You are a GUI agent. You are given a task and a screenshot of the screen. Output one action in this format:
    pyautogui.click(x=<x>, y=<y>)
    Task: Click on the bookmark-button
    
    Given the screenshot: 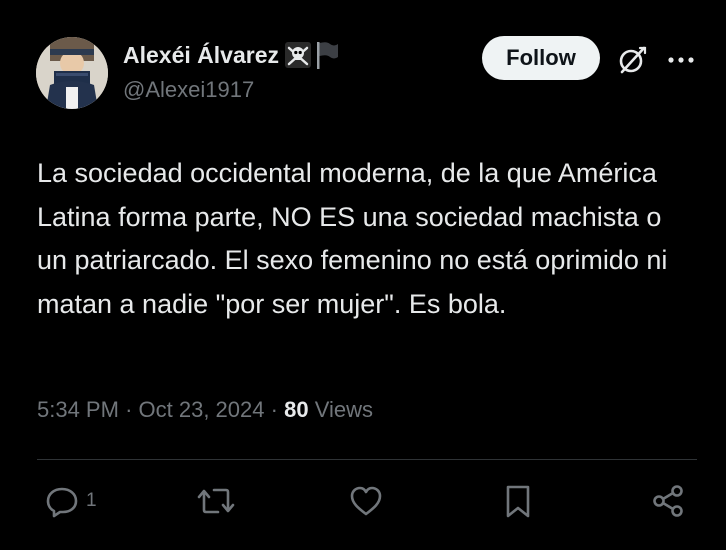 What is the action you would take?
    pyautogui.click(x=518, y=501)
    